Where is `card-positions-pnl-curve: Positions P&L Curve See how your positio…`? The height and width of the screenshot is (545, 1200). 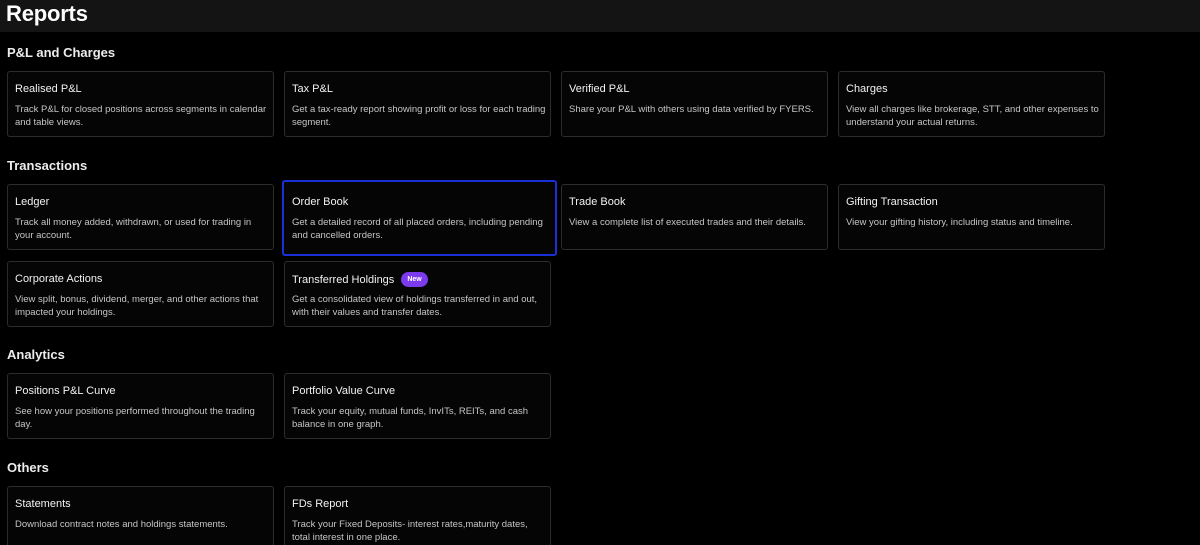
card-positions-pnl-curve: Positions P&L Curve See how your positio… is located at coordinates (140, 406).